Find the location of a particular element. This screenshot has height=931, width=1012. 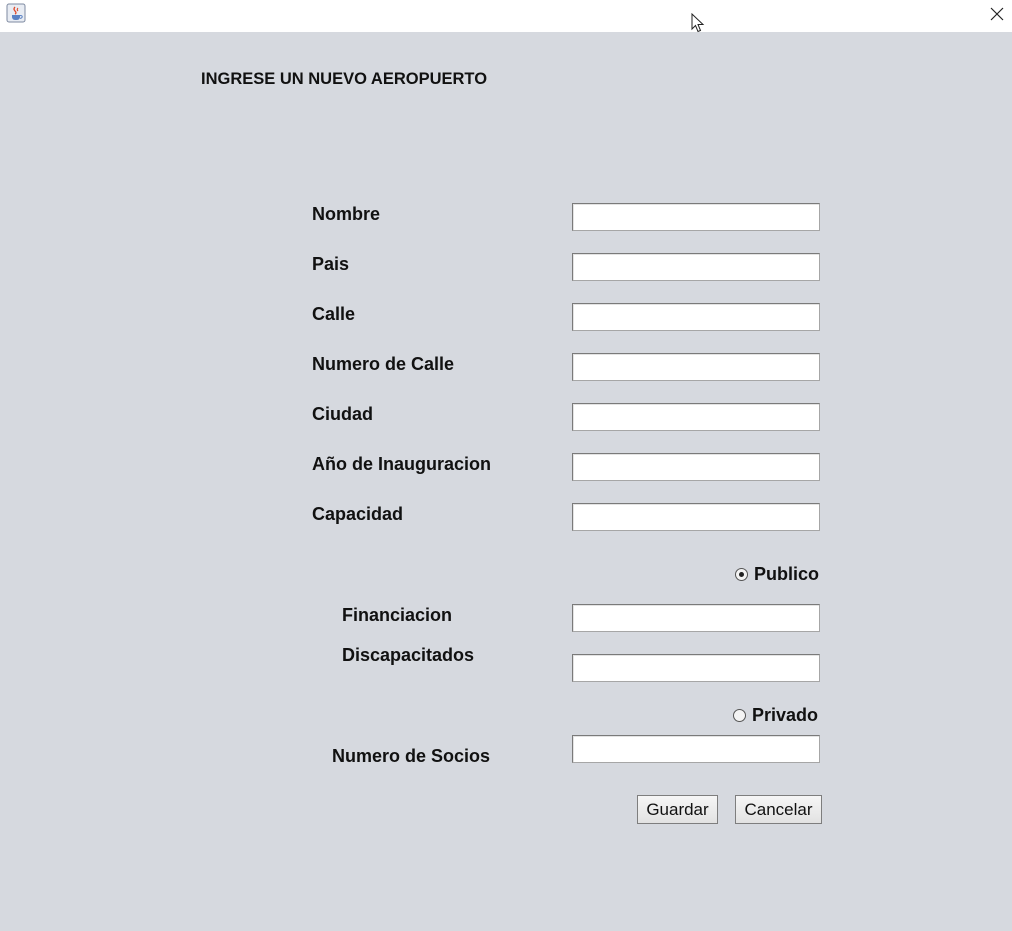

ciudad-input is located at coordinates (696, 417).